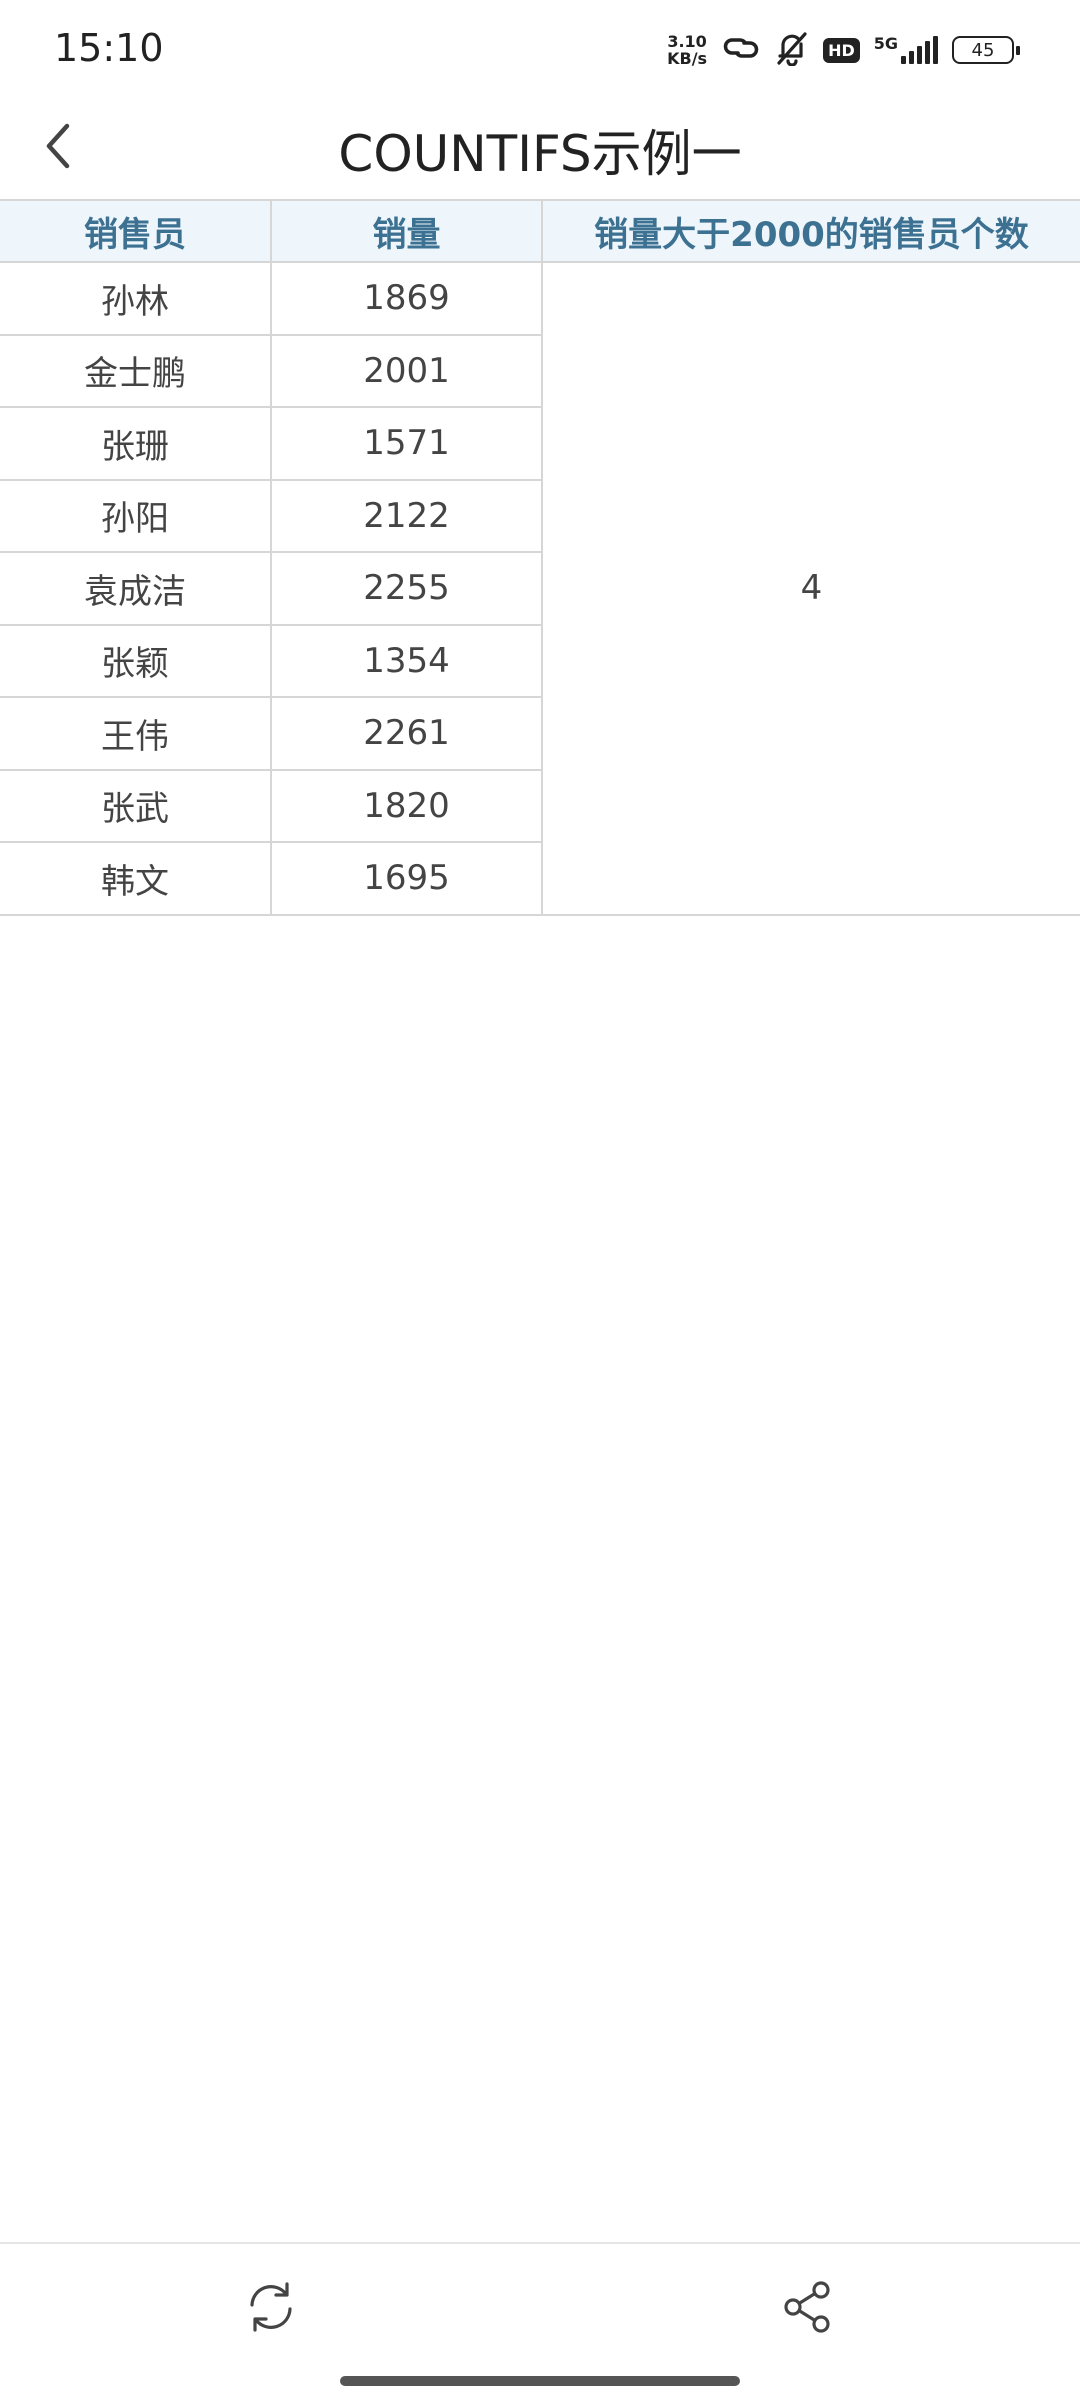 This screenshot has width=1080, height=2400. Describe the element at coordinates (406, 805) in the screenshot. I see `sales-cell: 1820` at that location.